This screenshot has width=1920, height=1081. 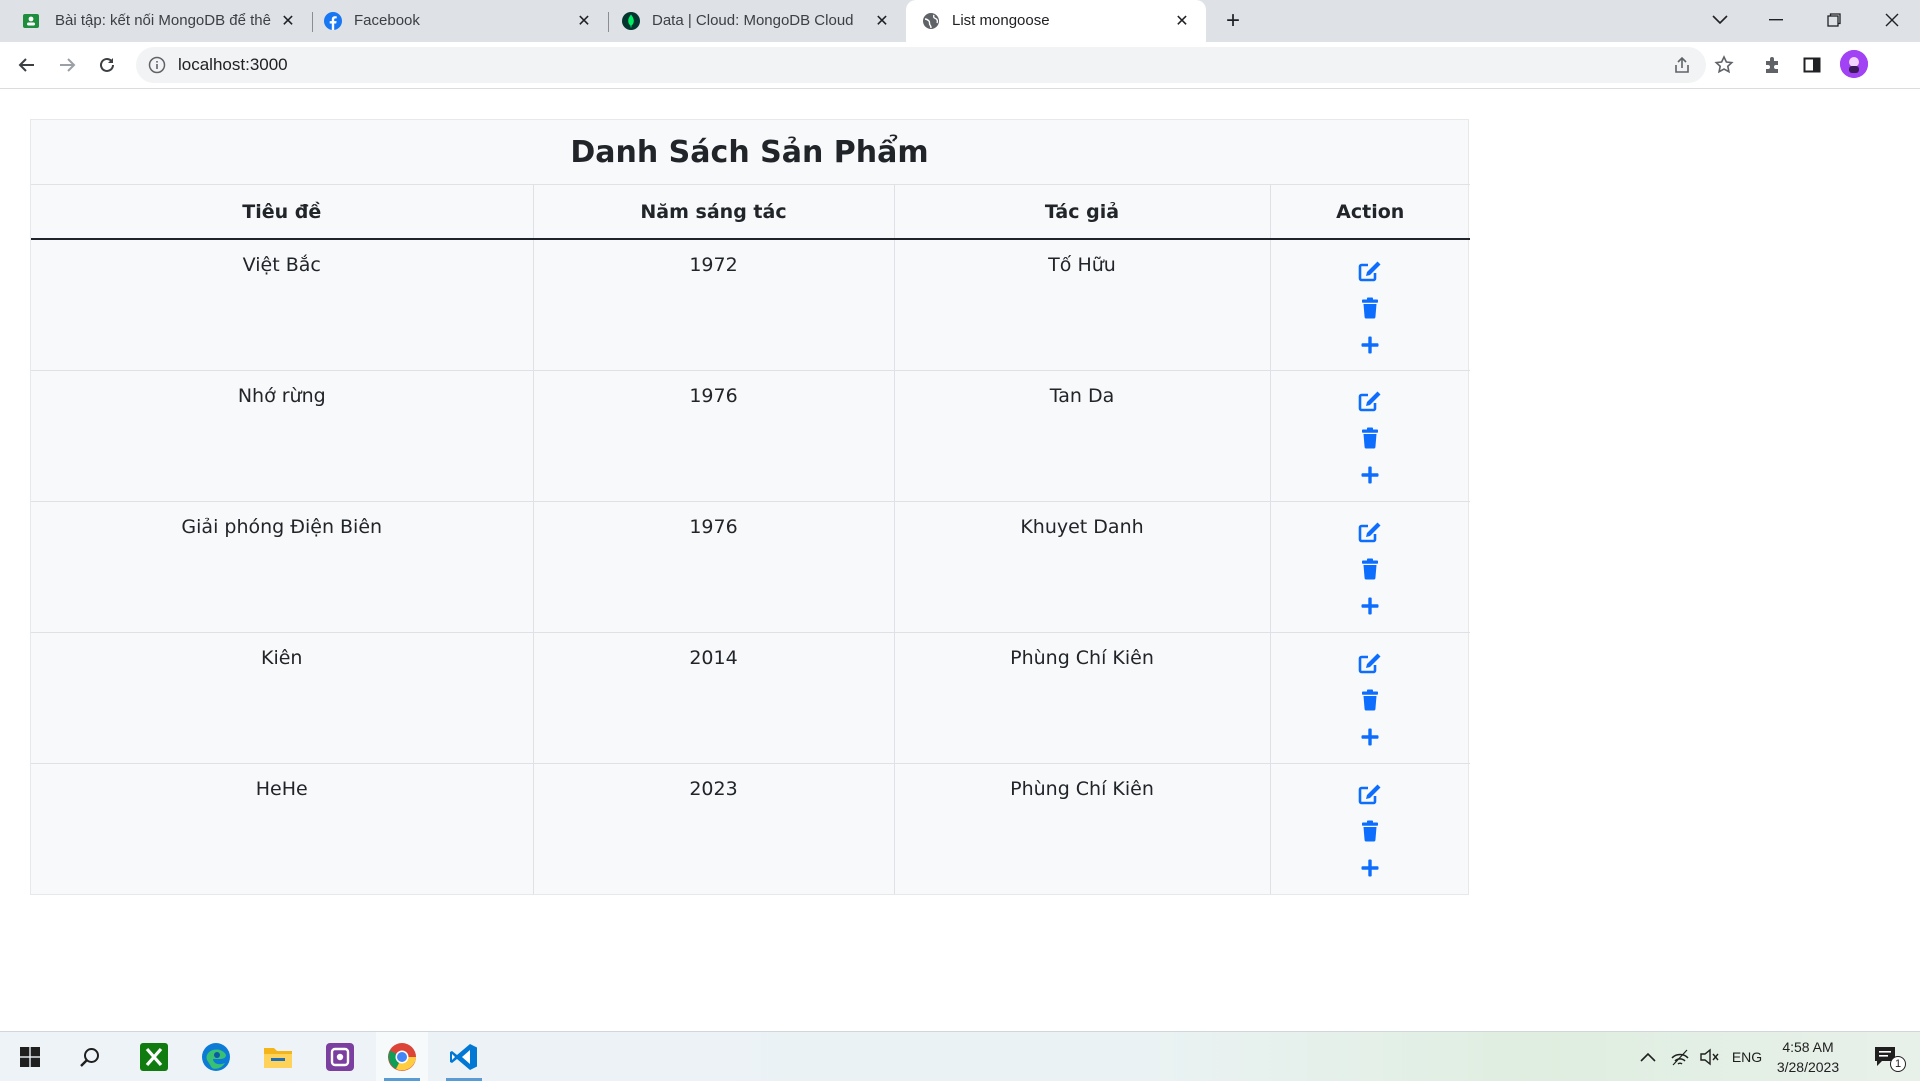 I want to click on cell-title: Nhớ rừng, so click(x=282, y=436).